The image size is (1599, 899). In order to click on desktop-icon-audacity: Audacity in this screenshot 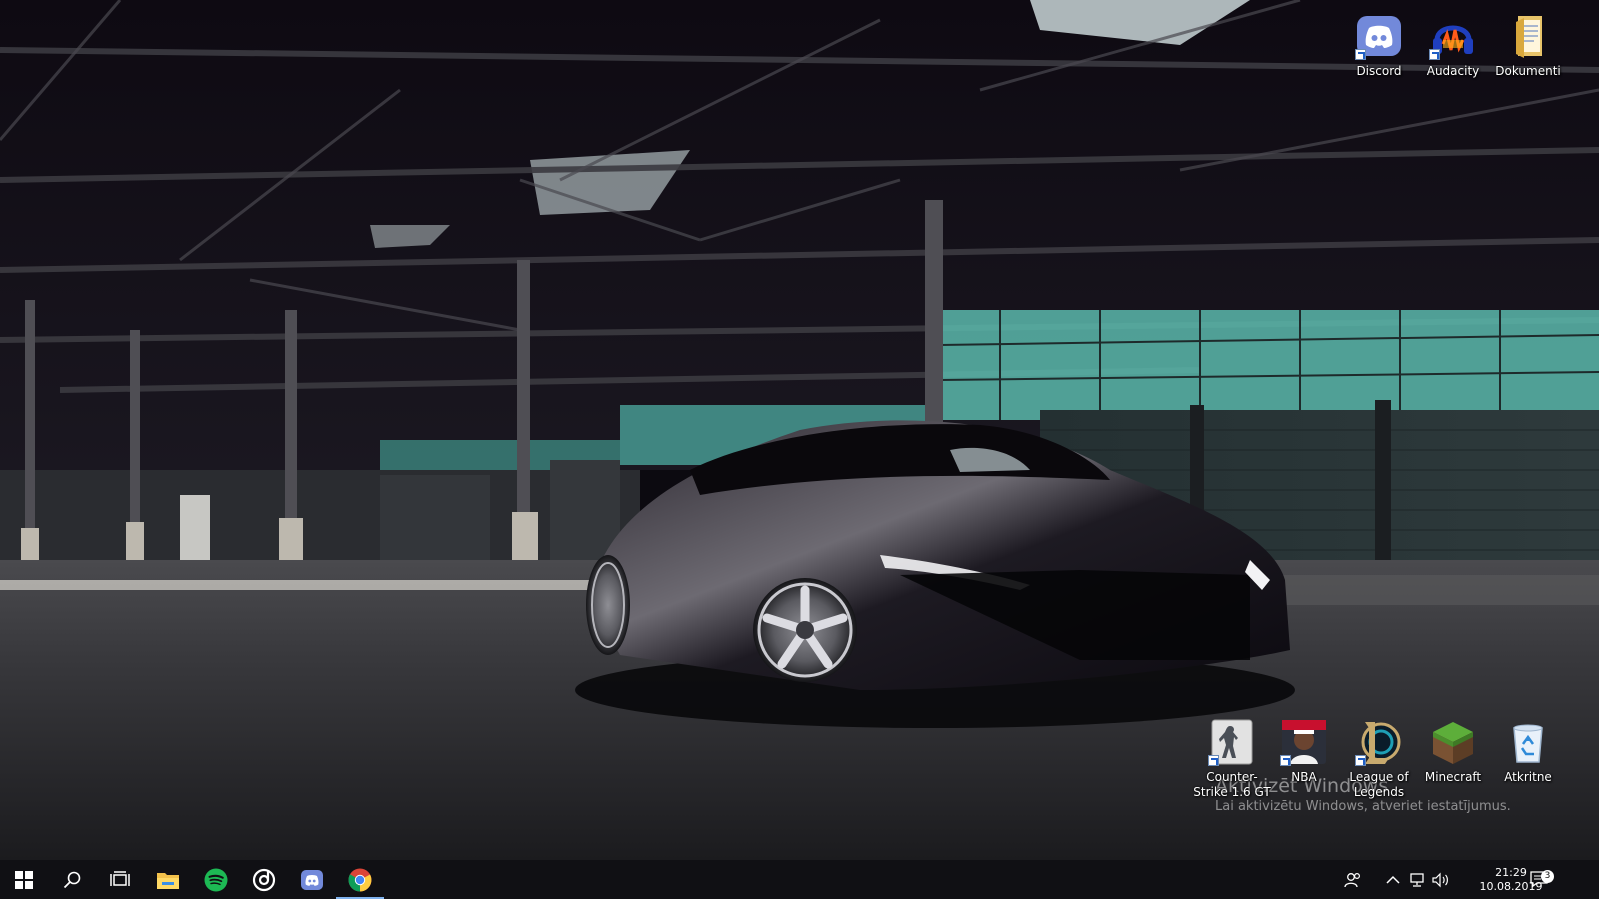, I will do `click(1453, 45)`.